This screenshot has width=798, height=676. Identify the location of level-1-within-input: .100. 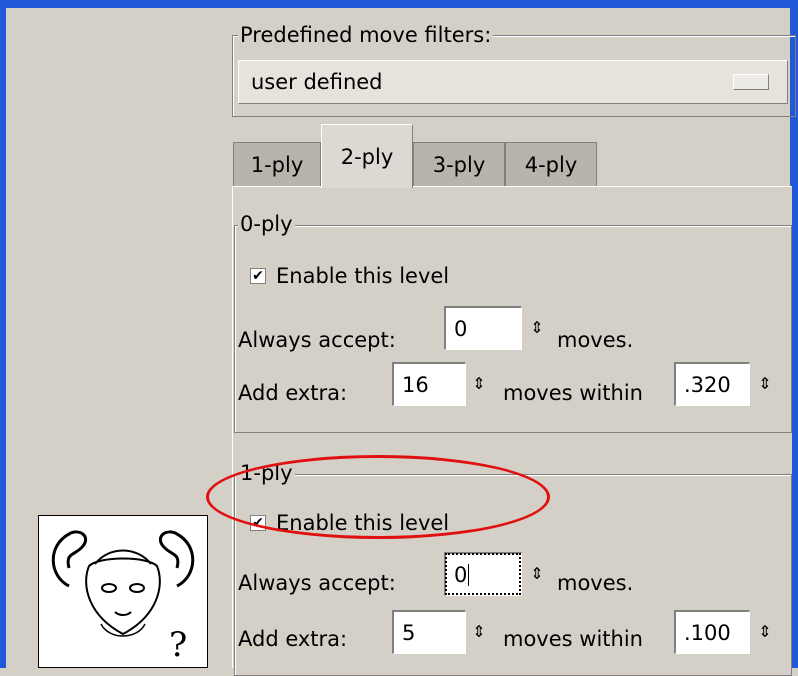
(712, 632).